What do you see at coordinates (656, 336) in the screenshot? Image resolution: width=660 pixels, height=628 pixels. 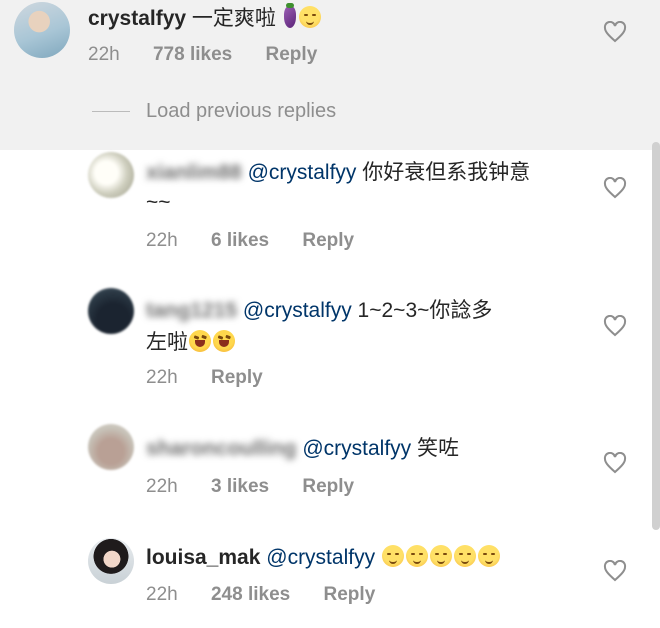 I see `scrollbar` at bounding box center [656, 336].